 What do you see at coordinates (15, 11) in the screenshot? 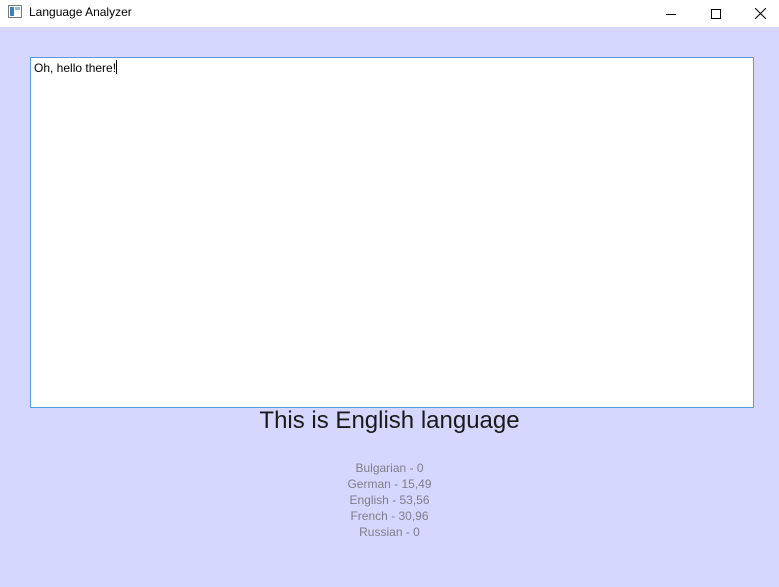
I see `app-icon` at bounding box center [15, 11].